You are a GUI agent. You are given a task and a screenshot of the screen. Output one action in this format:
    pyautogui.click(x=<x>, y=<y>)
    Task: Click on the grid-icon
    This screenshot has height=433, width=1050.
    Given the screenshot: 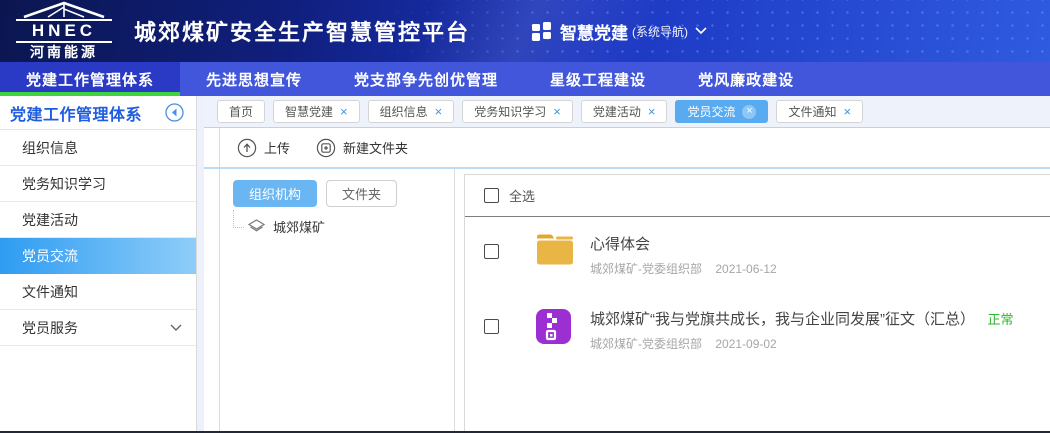 What is the action you would take?
    pyautogui.click(x=542, y=31)
    